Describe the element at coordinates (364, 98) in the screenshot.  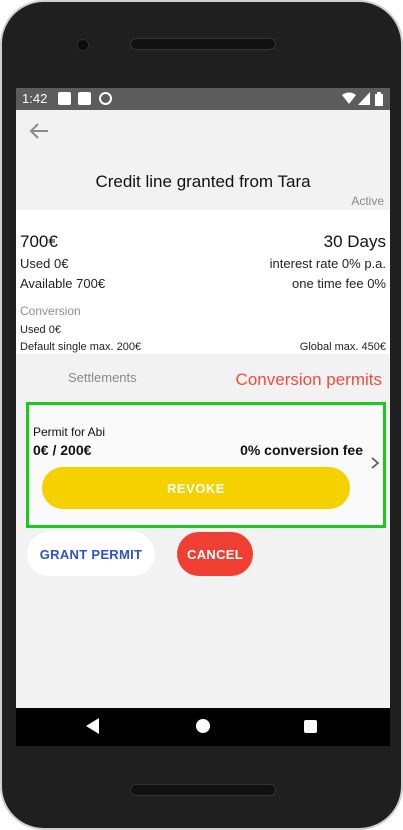
I see `cell-signal-icon` at that location.